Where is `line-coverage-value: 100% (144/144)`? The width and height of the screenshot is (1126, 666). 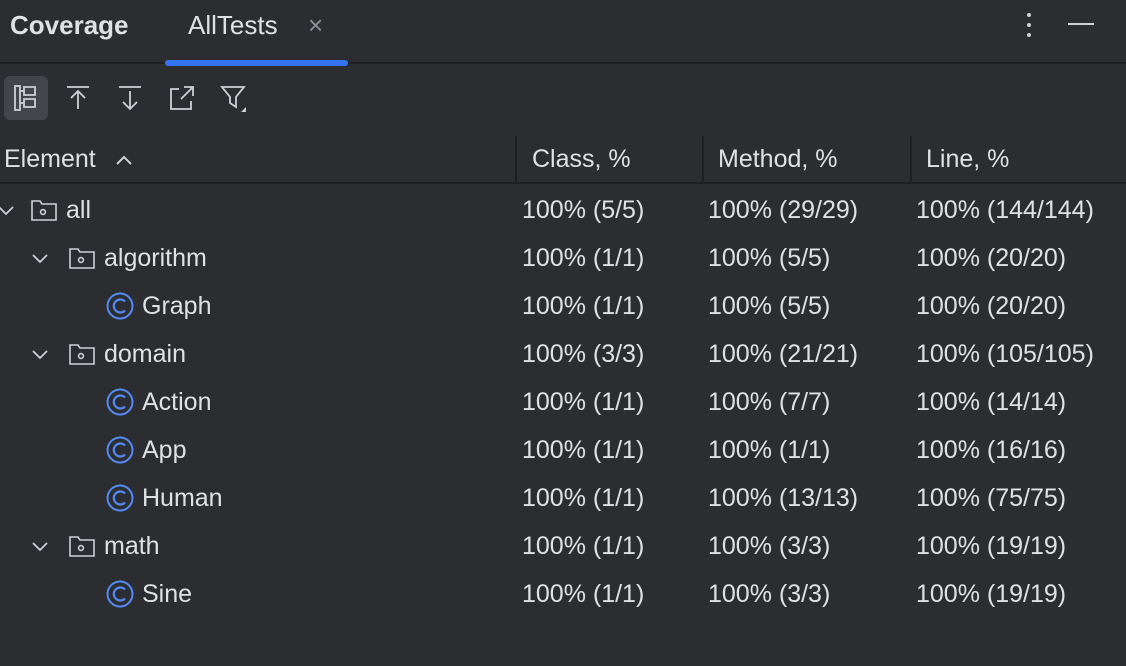 line-coverage-value: 100% (144/144) is located at coordinates (1005, 210).